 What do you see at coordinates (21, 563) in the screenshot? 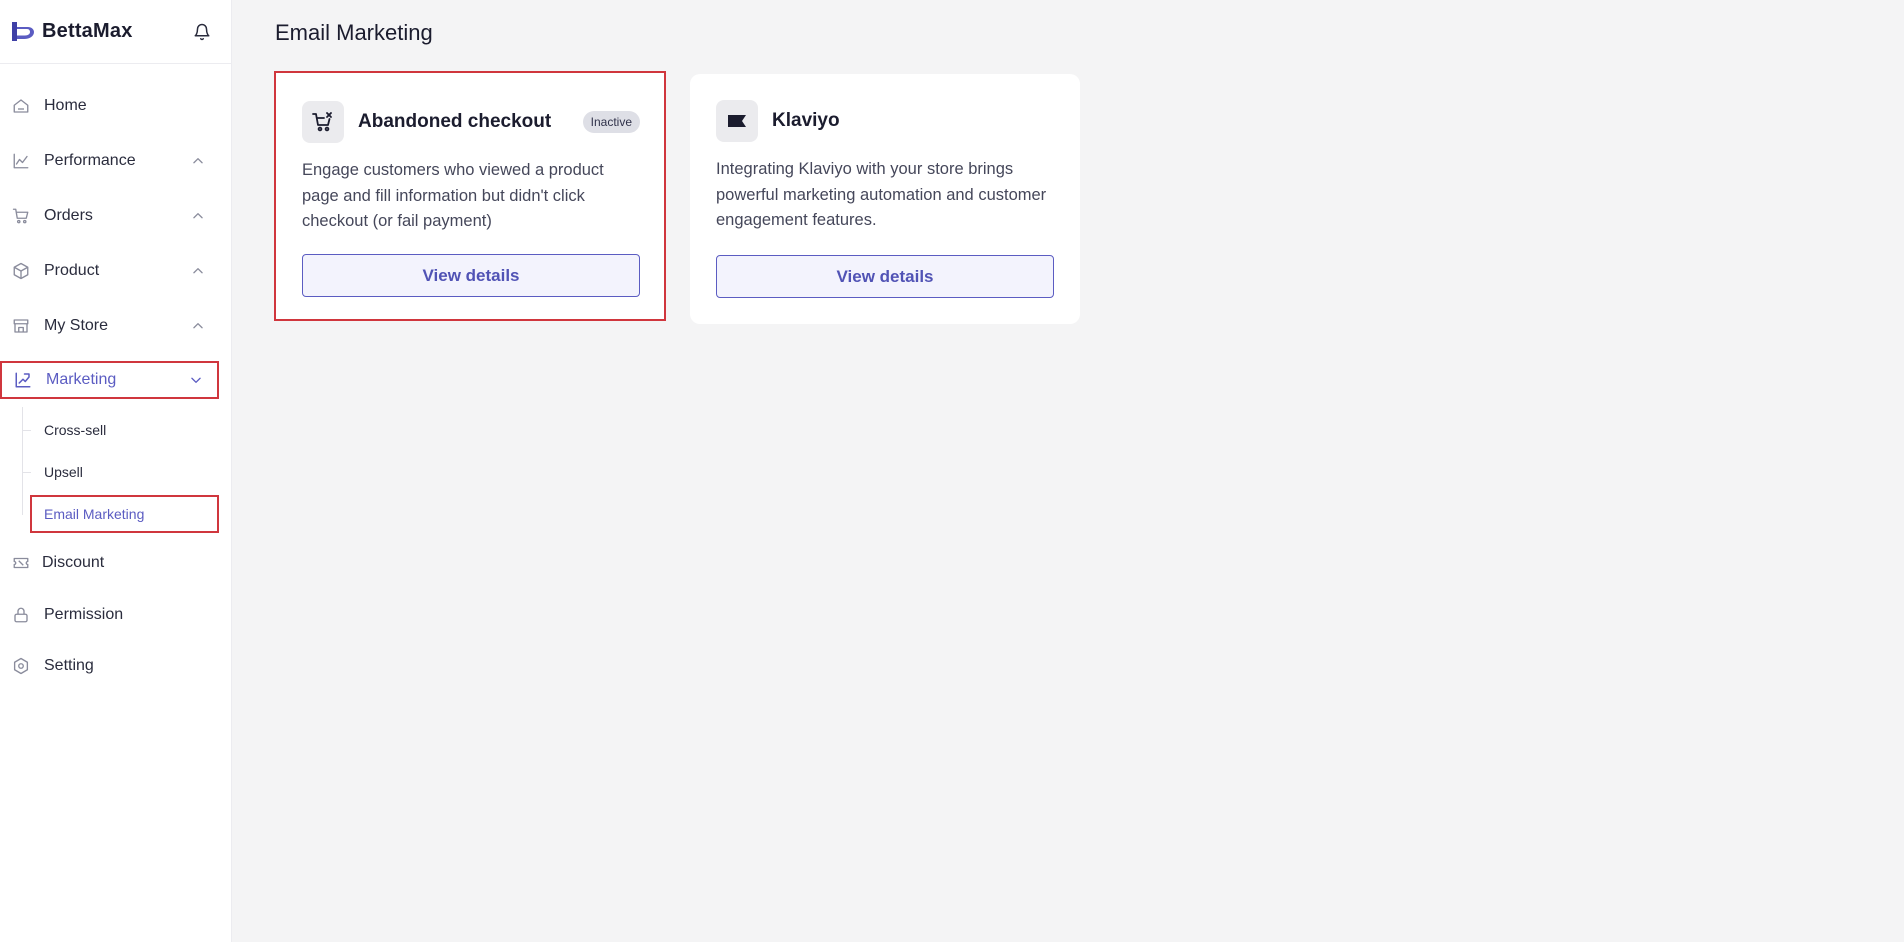
I see `ticket-icon` at bounding box center [21, 563].